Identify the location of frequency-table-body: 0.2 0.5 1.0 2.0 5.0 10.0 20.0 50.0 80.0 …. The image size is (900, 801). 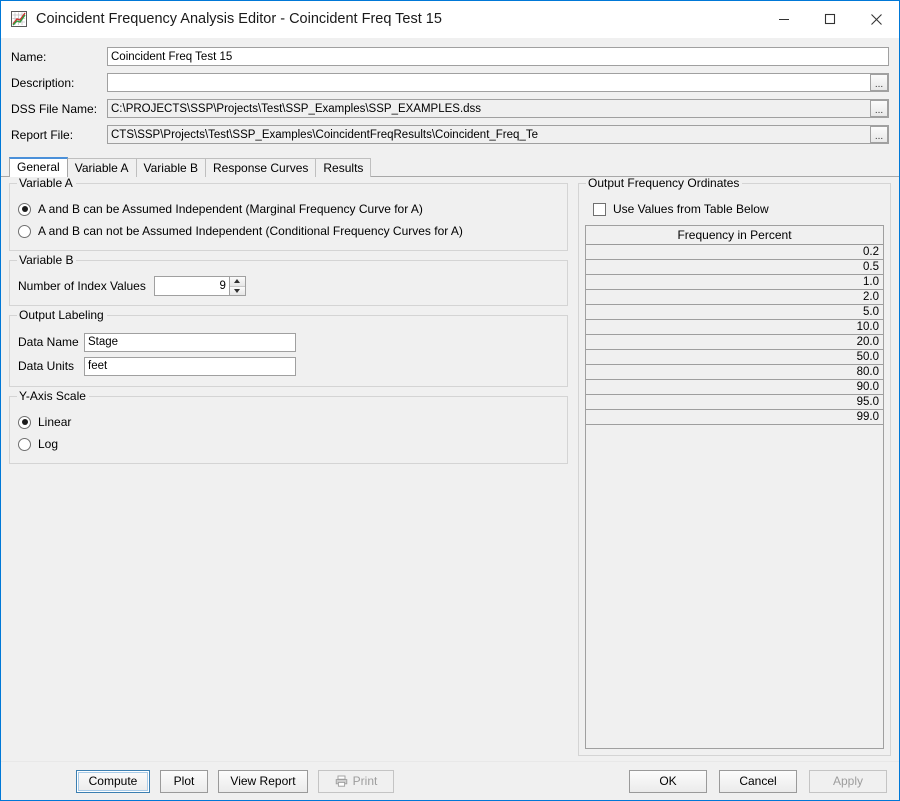
(734, 335).